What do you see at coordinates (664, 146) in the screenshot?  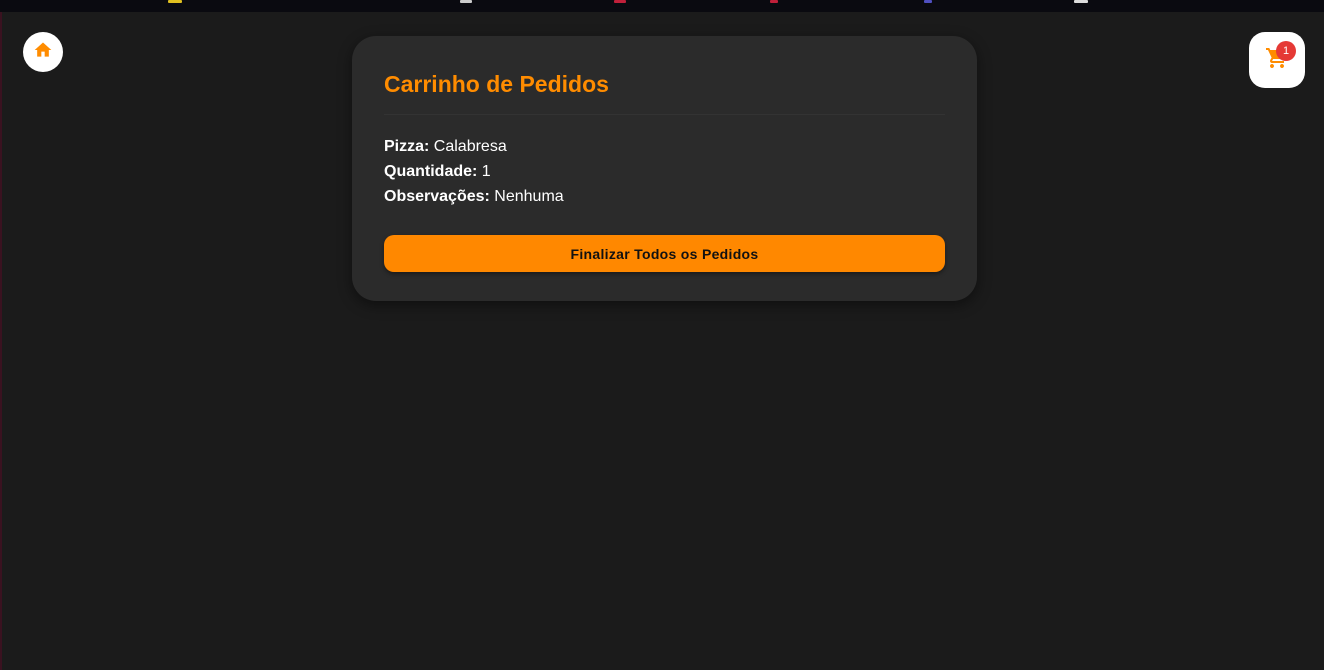 I see `pizza-row: Pizza: Calabresa` at bounding box center [664, 146].